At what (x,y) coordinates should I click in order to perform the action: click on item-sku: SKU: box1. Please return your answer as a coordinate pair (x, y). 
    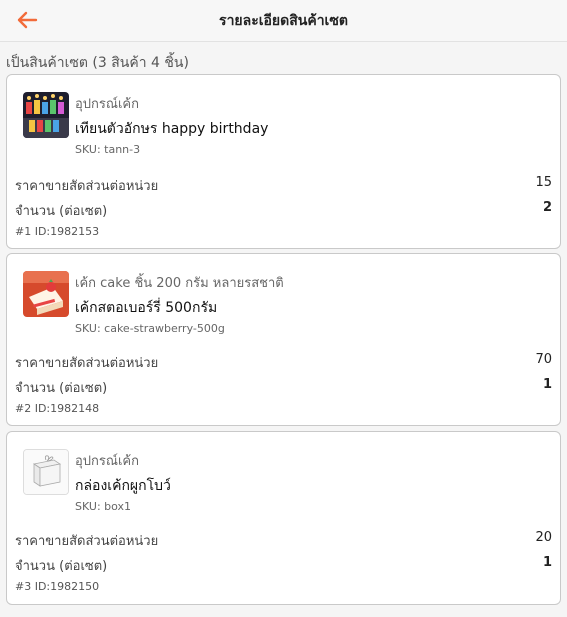
    Looking at the image, I should click on (103, 506).